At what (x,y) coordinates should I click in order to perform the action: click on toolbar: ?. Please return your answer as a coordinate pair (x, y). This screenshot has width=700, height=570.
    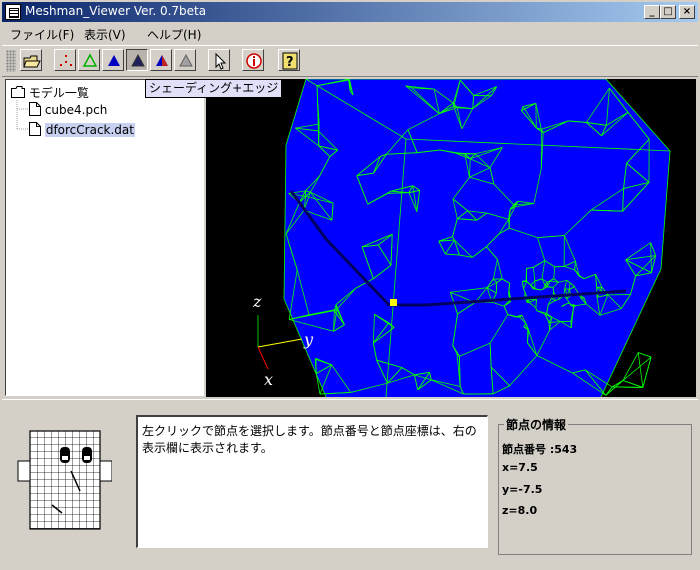
    Looking at the image, I should click on (350, 61).